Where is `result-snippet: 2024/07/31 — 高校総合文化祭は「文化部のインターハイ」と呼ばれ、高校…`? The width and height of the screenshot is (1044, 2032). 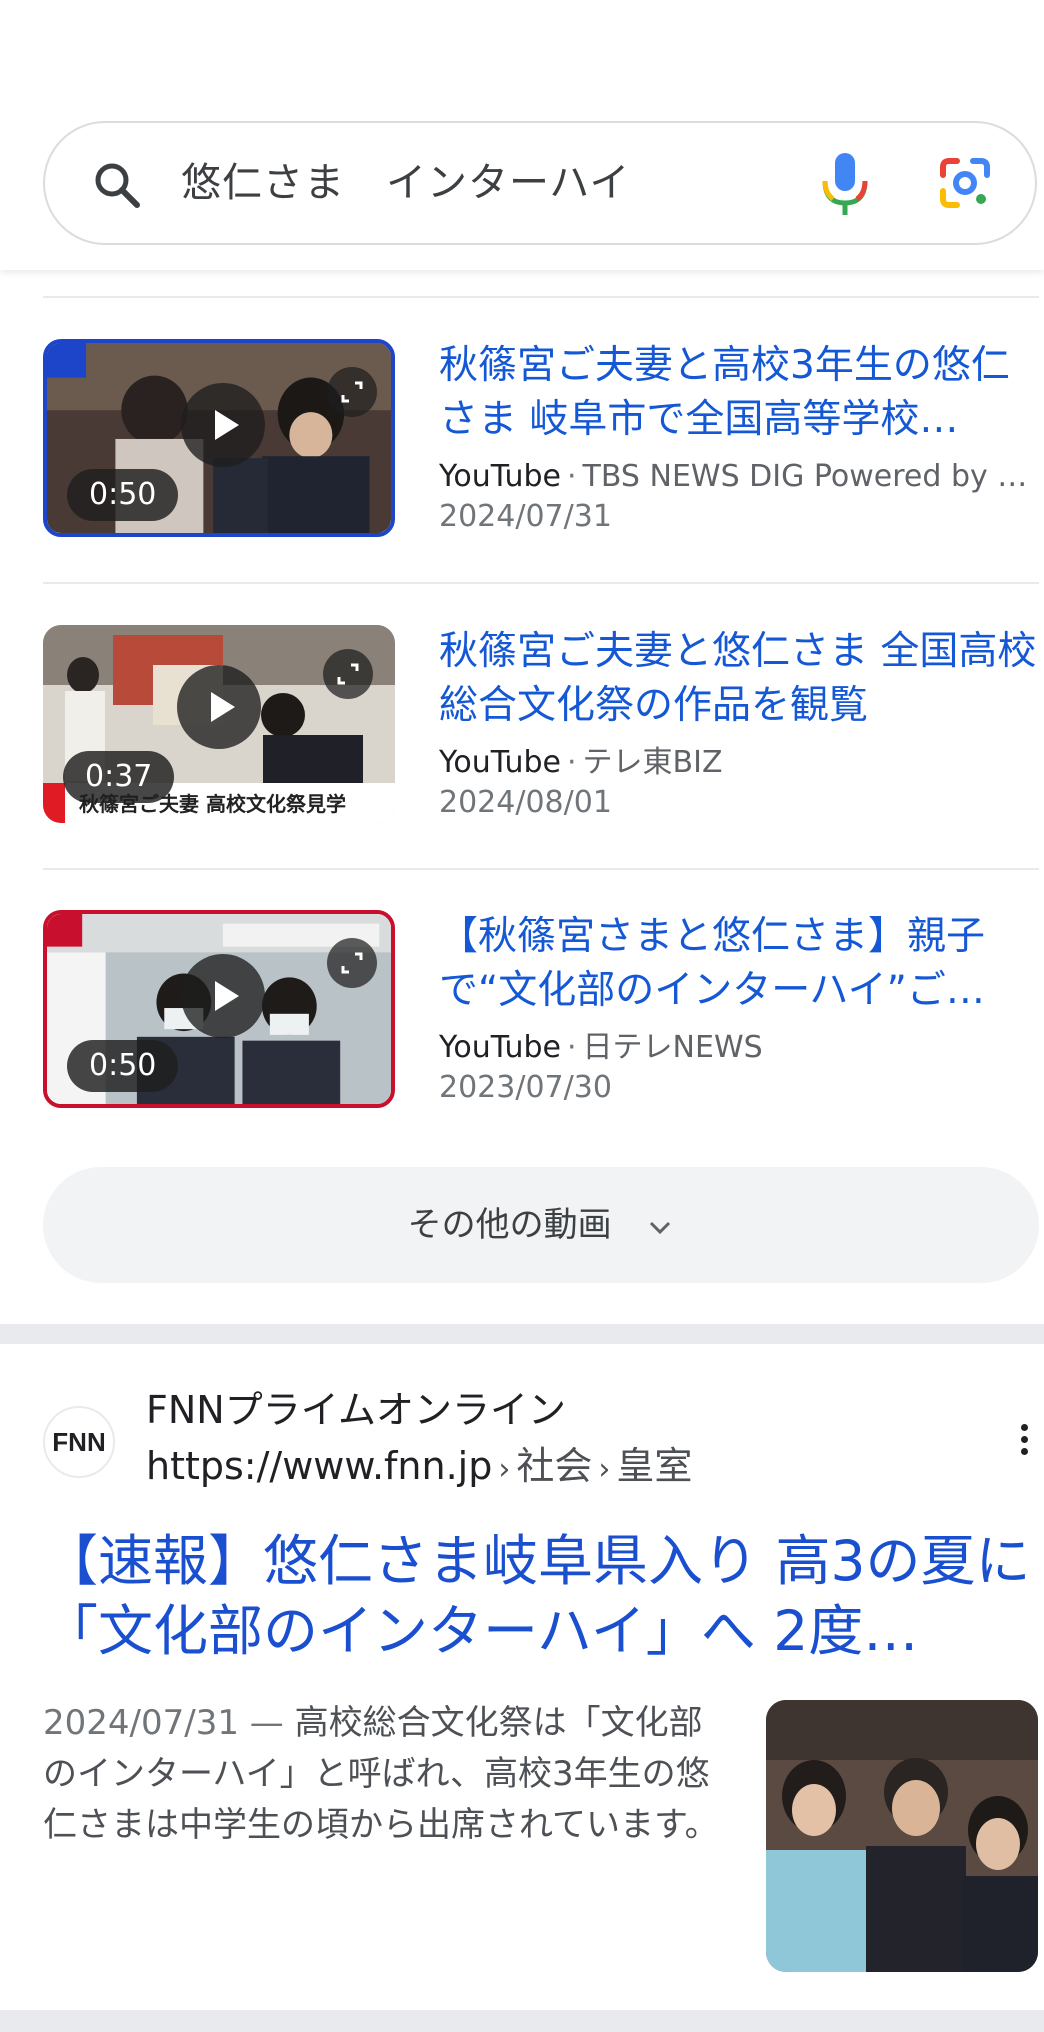
result-snippet: 2024/07/31 — 高校総合文化祭は「文化部のインターハイ」と呼ばれ、高校… is located at coordinates (388, 1774).